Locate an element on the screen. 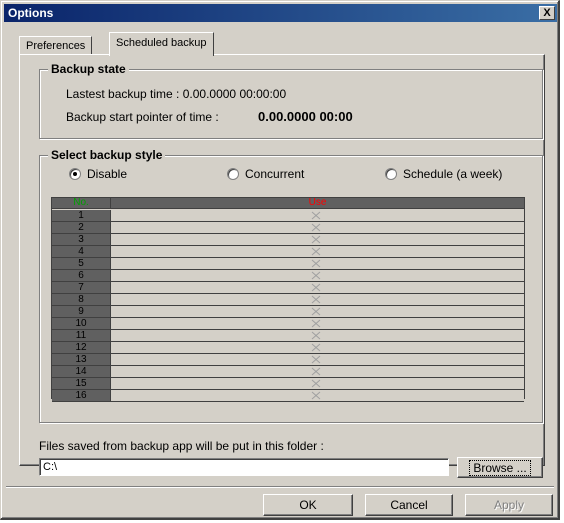  grid-cell-no: 14 is located at coordinates (81, 371).